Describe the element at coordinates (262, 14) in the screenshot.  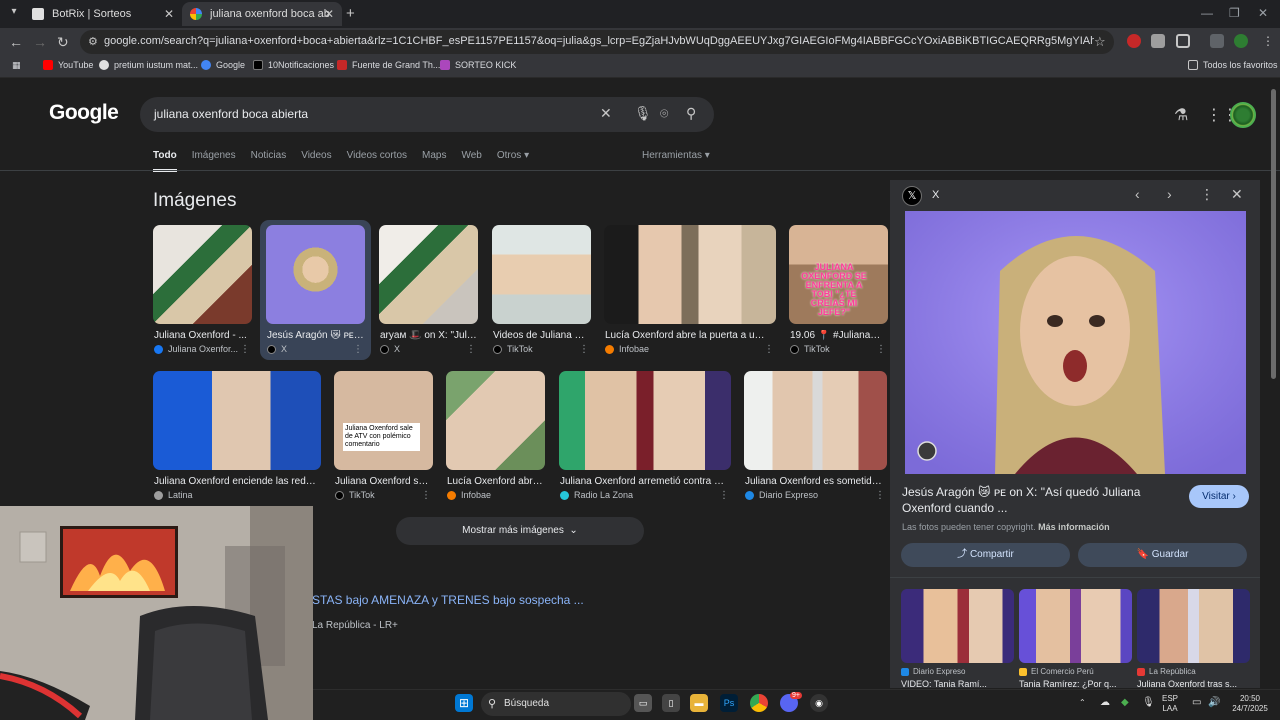
I see `tab-google-search: juliana oxenford boca abierta - ✕` at that location.